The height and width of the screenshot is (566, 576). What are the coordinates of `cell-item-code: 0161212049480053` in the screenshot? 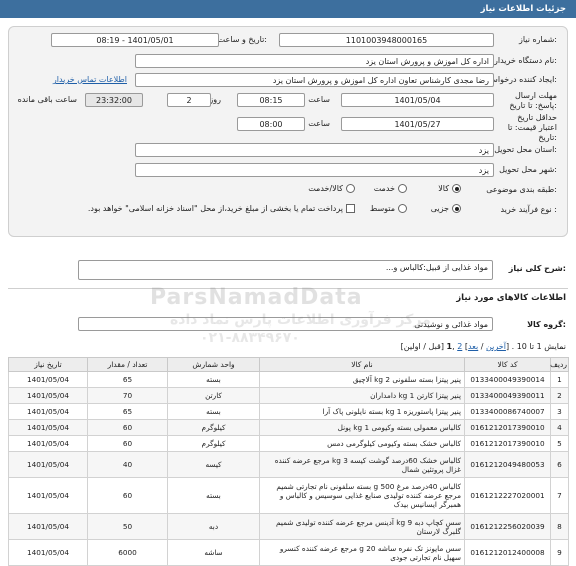 It's located at (507, 464).